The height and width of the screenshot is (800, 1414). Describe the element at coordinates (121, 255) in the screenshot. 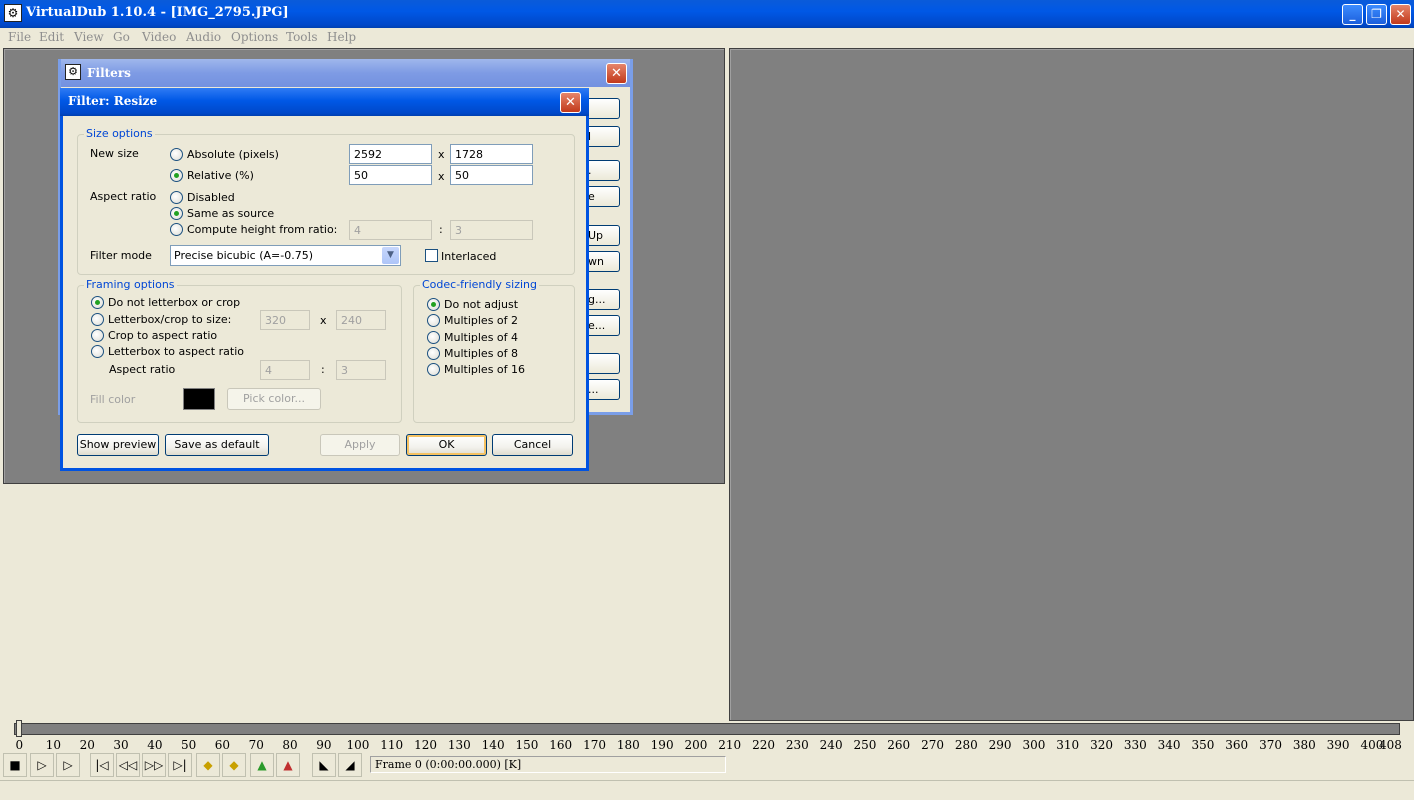

I see `filter-mode-label: Filter mode` at that location.